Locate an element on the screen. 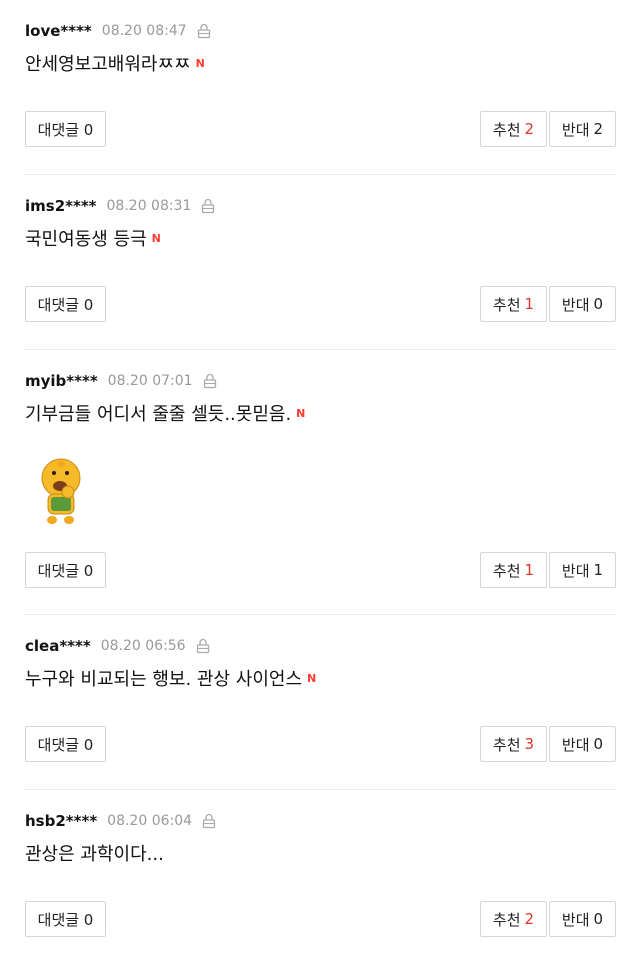 This screenshot has height=965, width=640. comment-author: clea**** is located at coordinates (58, 646).